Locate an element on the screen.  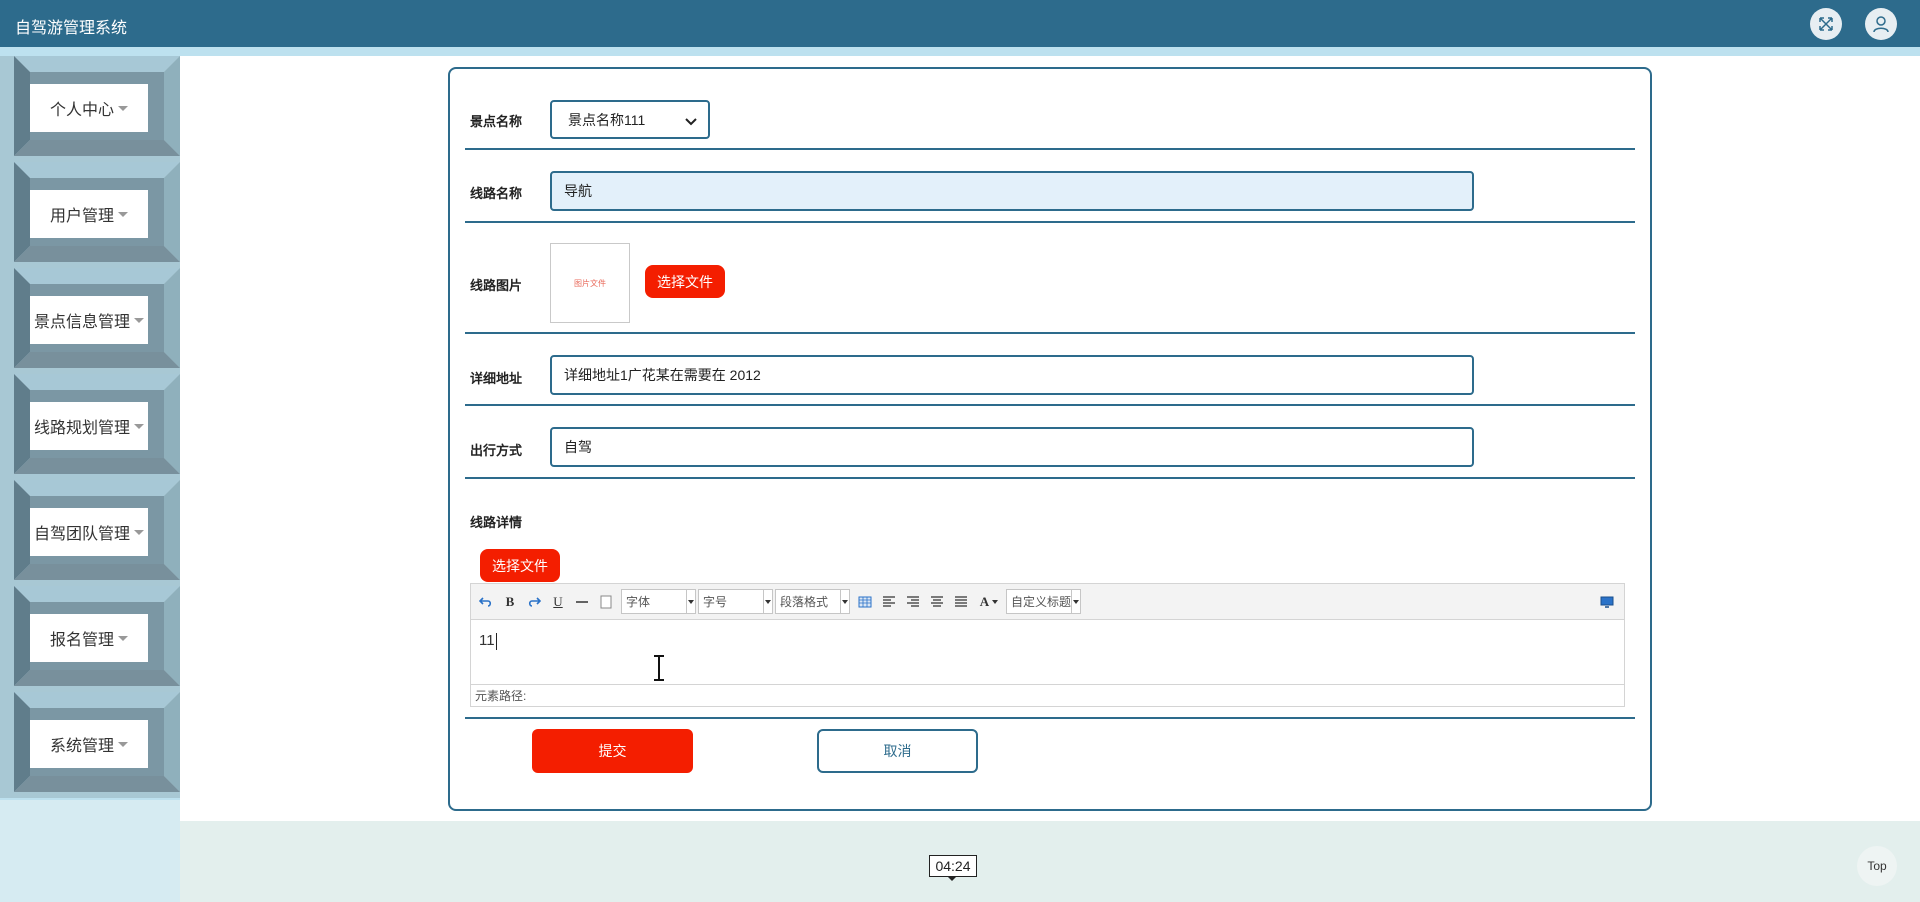
custom-heading-label: 自定义标题 is located at coordinates (1041, 602).